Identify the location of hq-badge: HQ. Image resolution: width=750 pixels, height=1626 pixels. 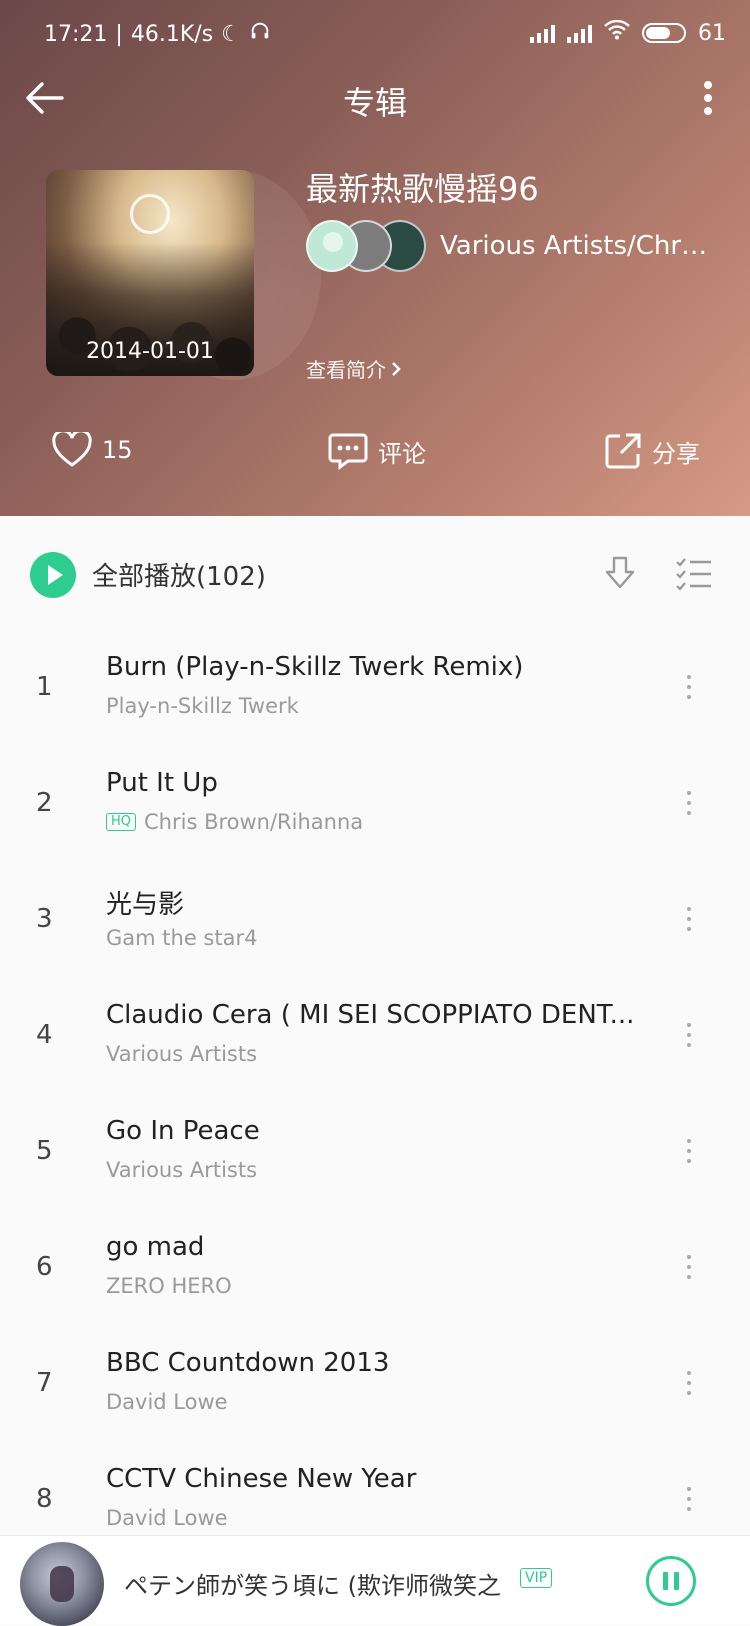
(121, 822).